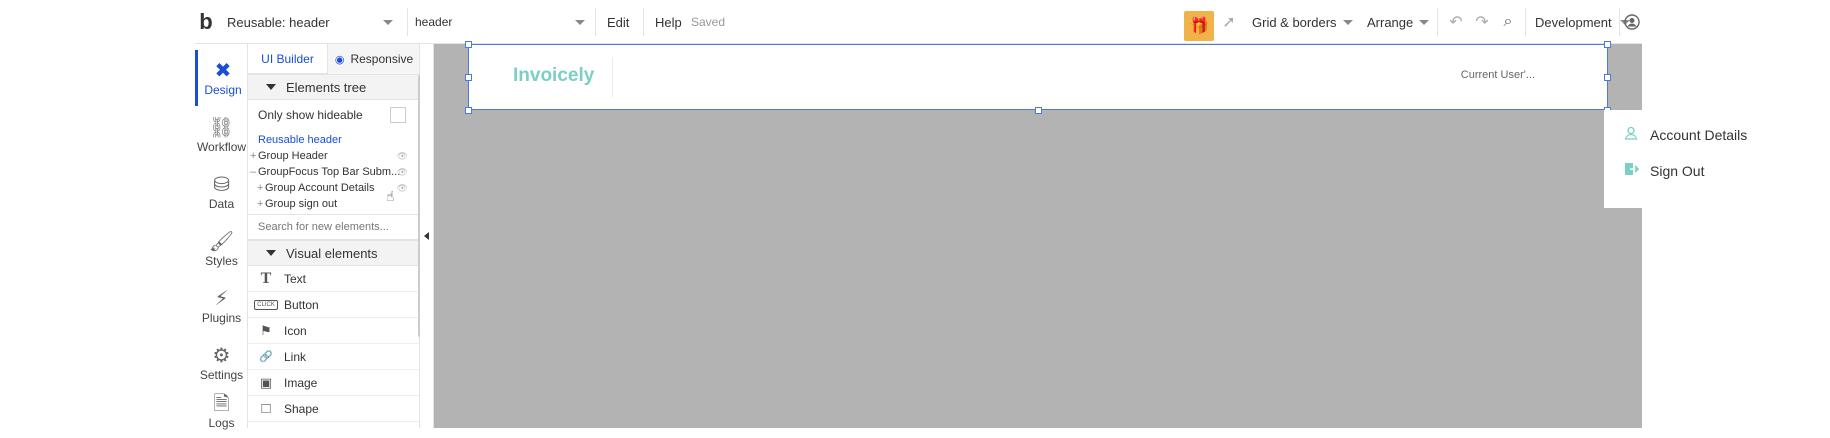  What do you see at coordinates (221, 423) in the screenshot?
I see `rail-item-label: Logs` at bounding box center [221, 423].